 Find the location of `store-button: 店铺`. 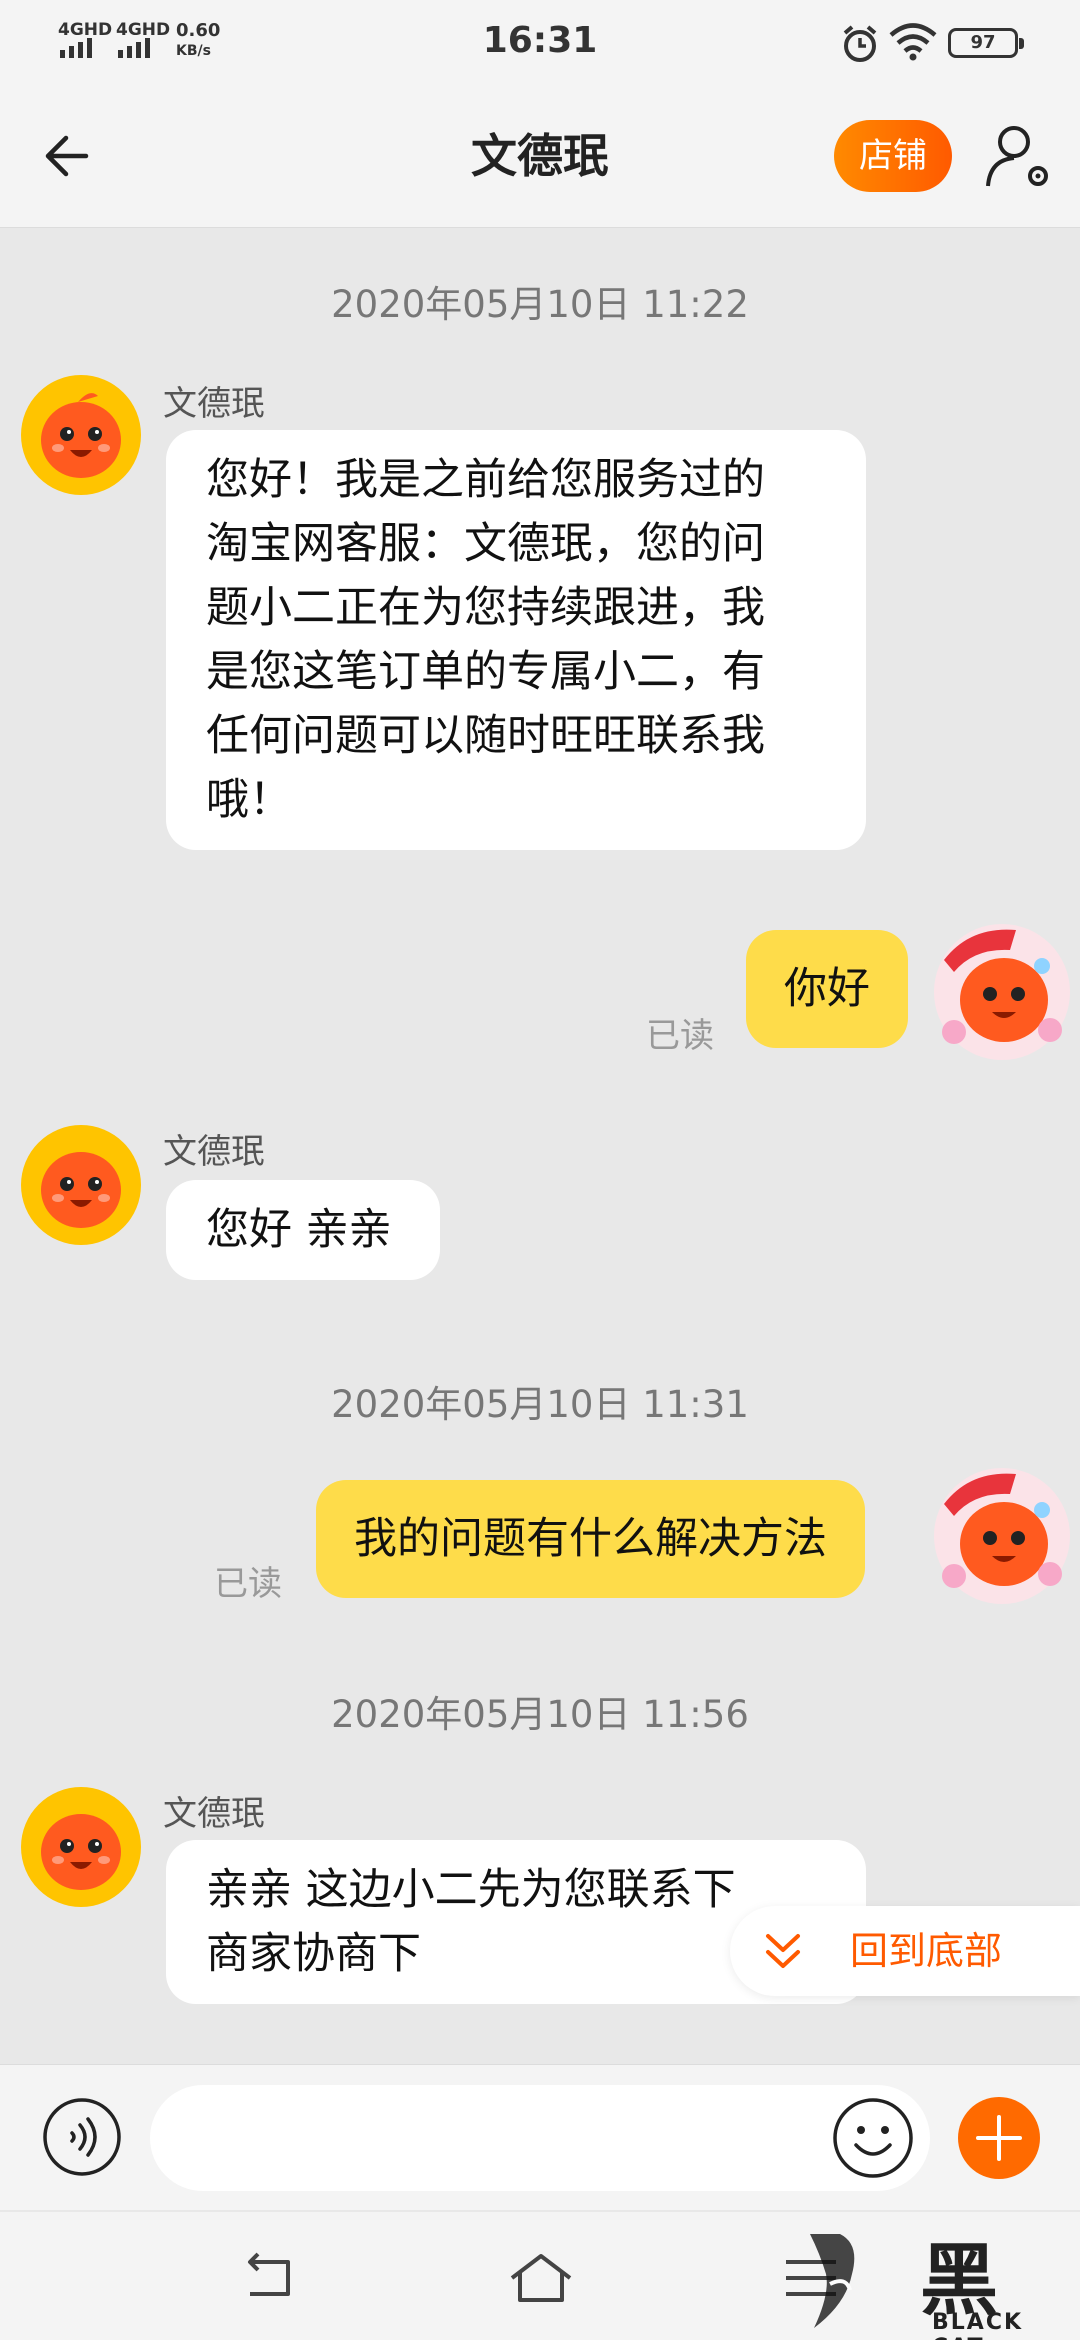

store-button: 店铺 is located at coordinates (893, 156).